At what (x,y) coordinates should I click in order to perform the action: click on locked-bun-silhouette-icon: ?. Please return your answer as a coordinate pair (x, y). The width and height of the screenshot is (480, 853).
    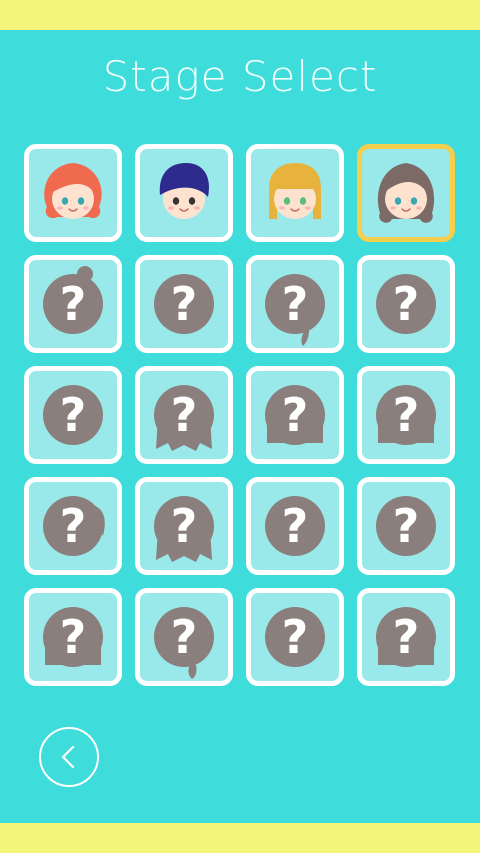
    Looking at the image, I should click on (73, 300).